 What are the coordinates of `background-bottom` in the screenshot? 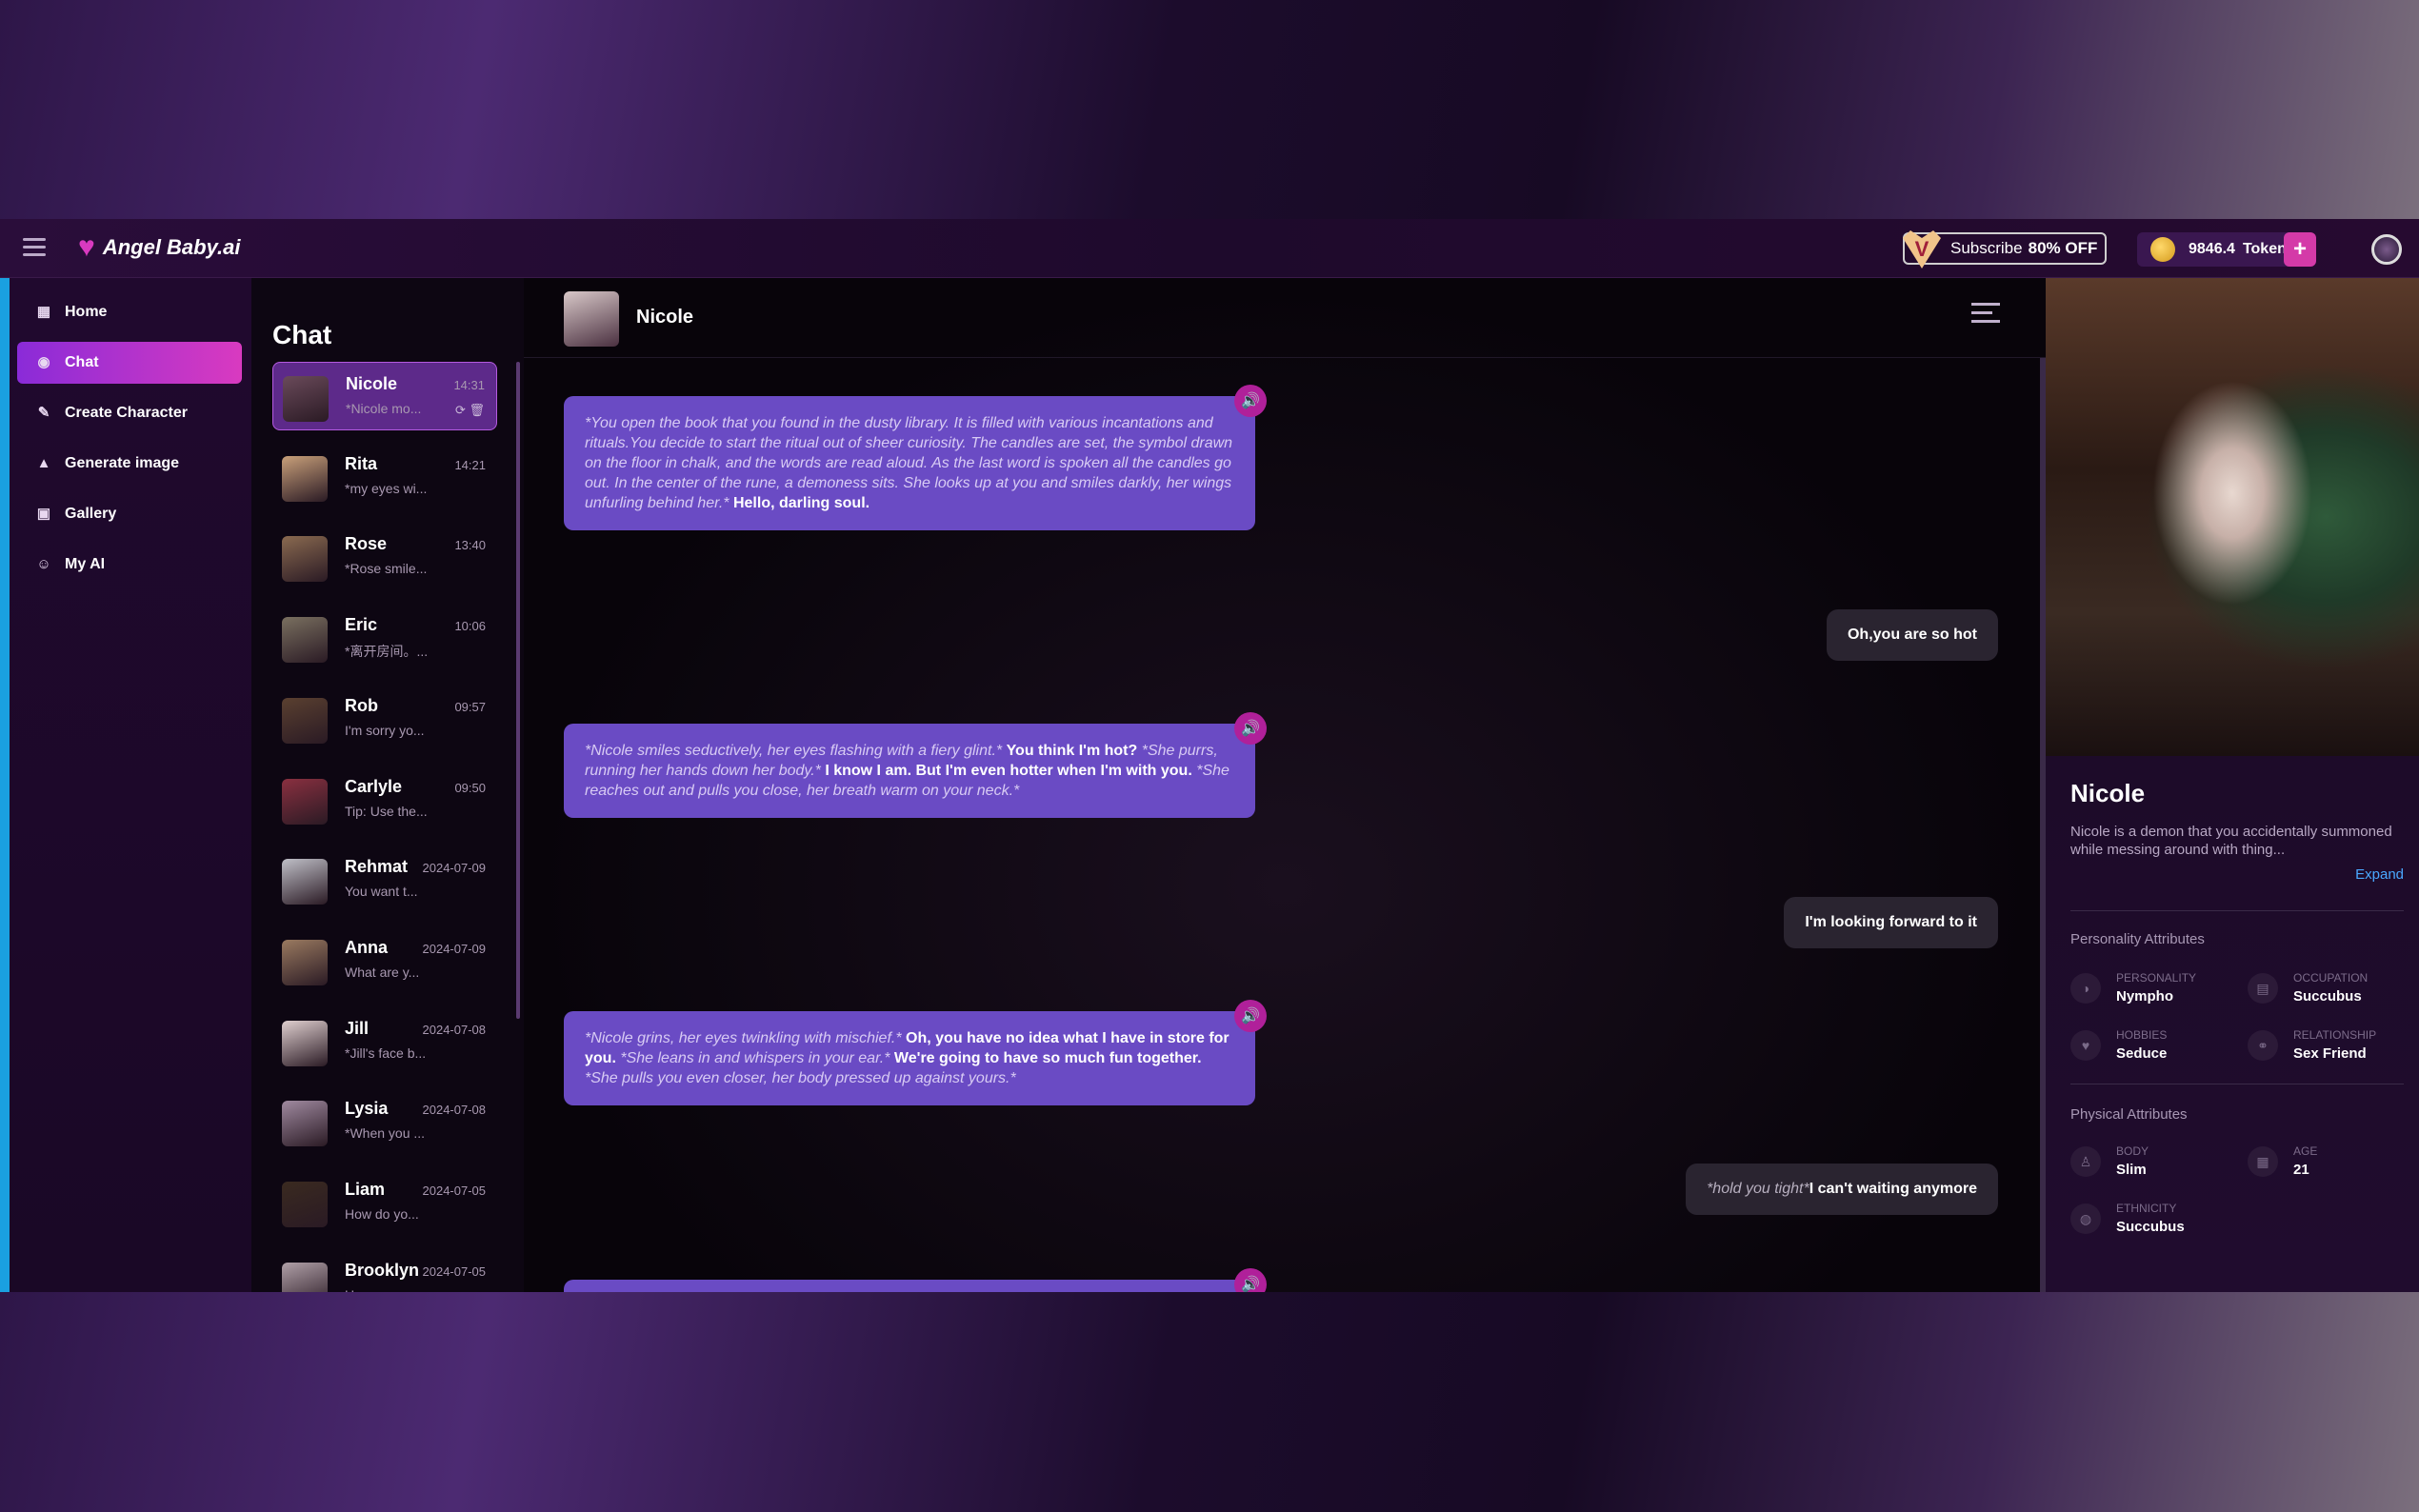 It's located at (1209, 1402).